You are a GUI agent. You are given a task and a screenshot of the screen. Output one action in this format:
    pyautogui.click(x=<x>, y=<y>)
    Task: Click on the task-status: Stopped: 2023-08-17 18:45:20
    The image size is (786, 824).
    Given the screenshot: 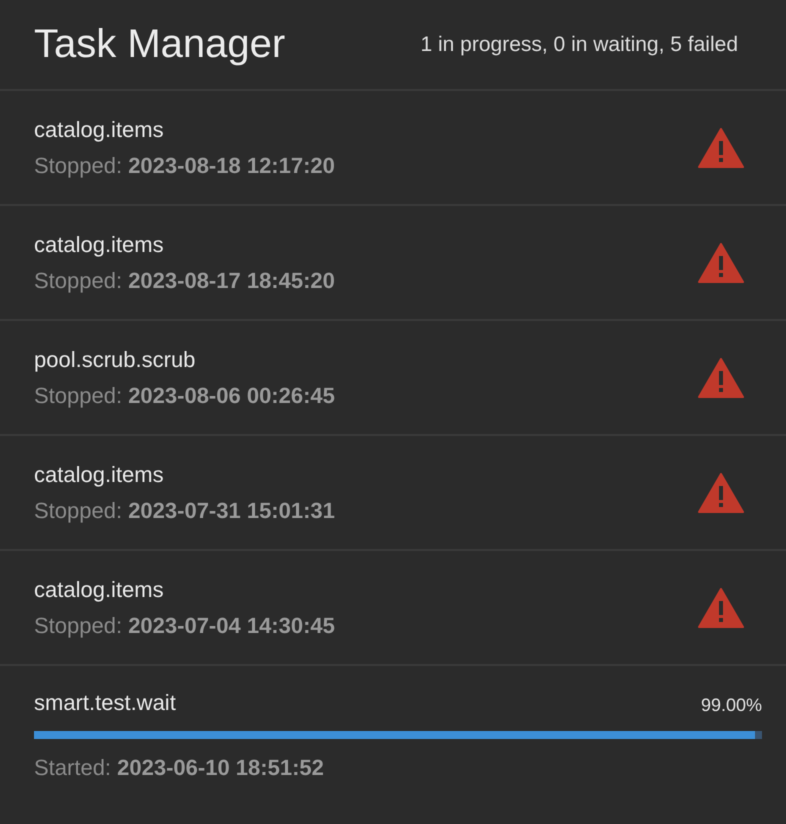 What is the action you would take?
    pyautogui.click(x=184, y=281)
    